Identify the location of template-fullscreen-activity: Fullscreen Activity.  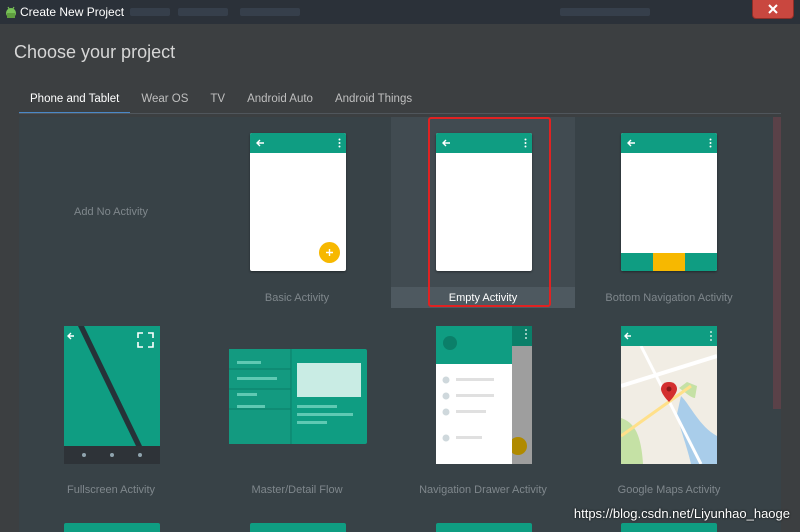
(111, 404).